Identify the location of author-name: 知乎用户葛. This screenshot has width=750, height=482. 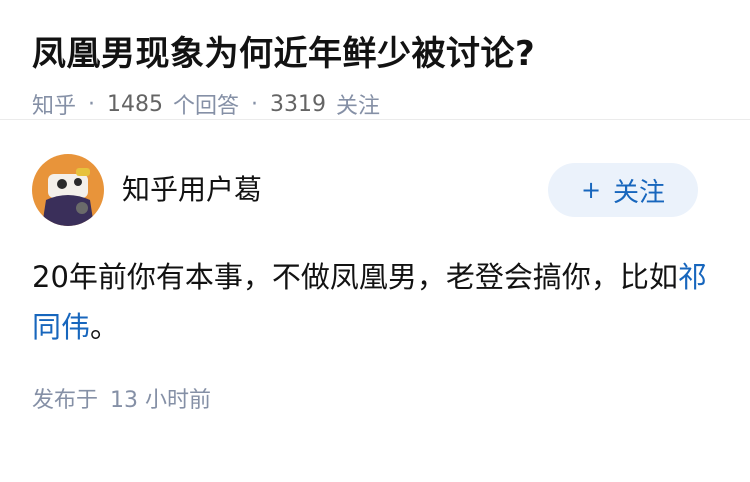
(335, 190).